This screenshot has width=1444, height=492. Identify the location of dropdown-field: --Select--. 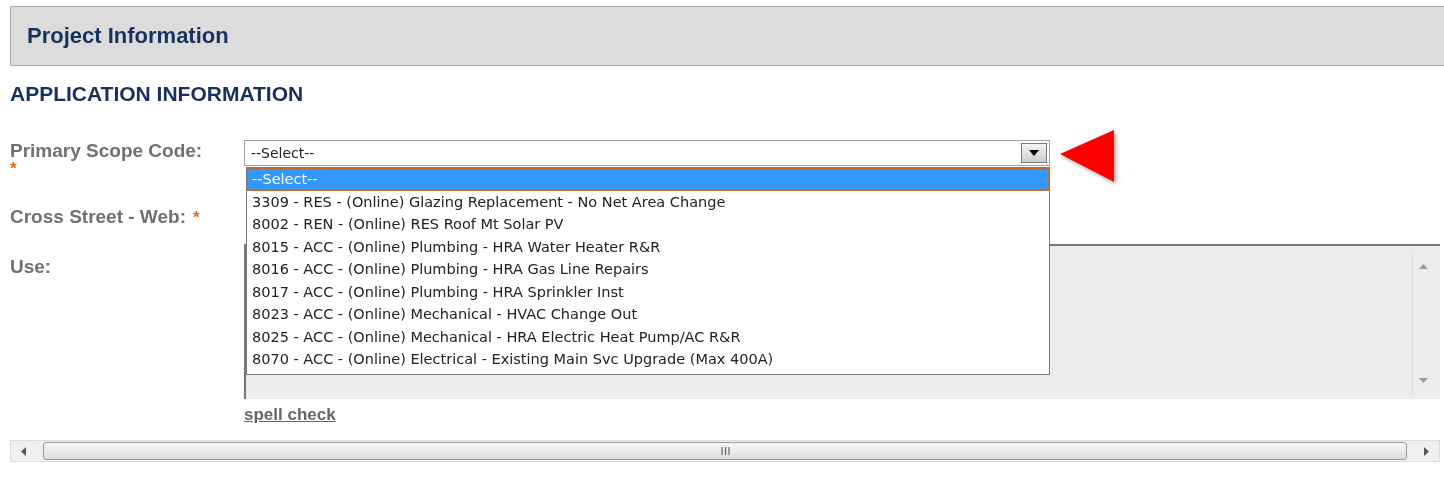
(647, 153).